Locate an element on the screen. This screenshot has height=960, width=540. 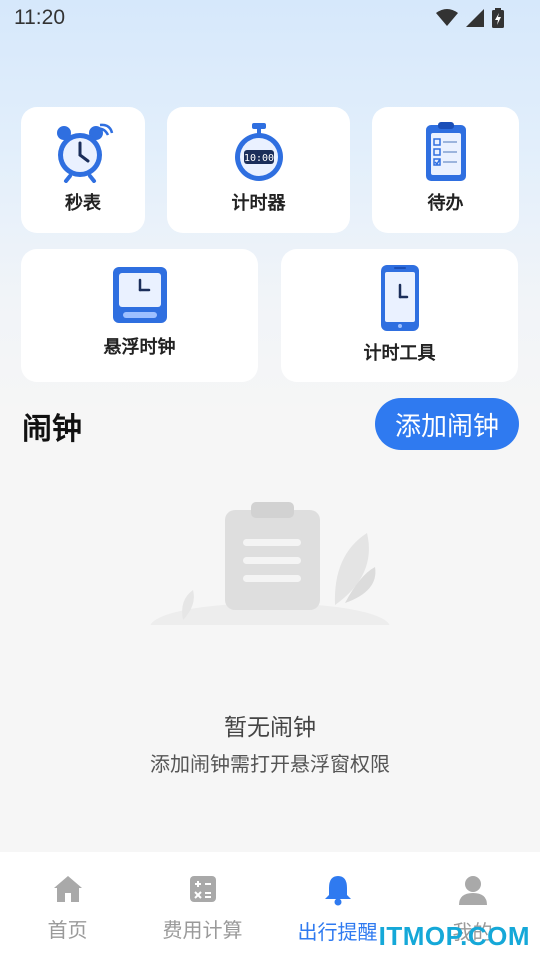
person-icon is located at coordinates (472, 890).